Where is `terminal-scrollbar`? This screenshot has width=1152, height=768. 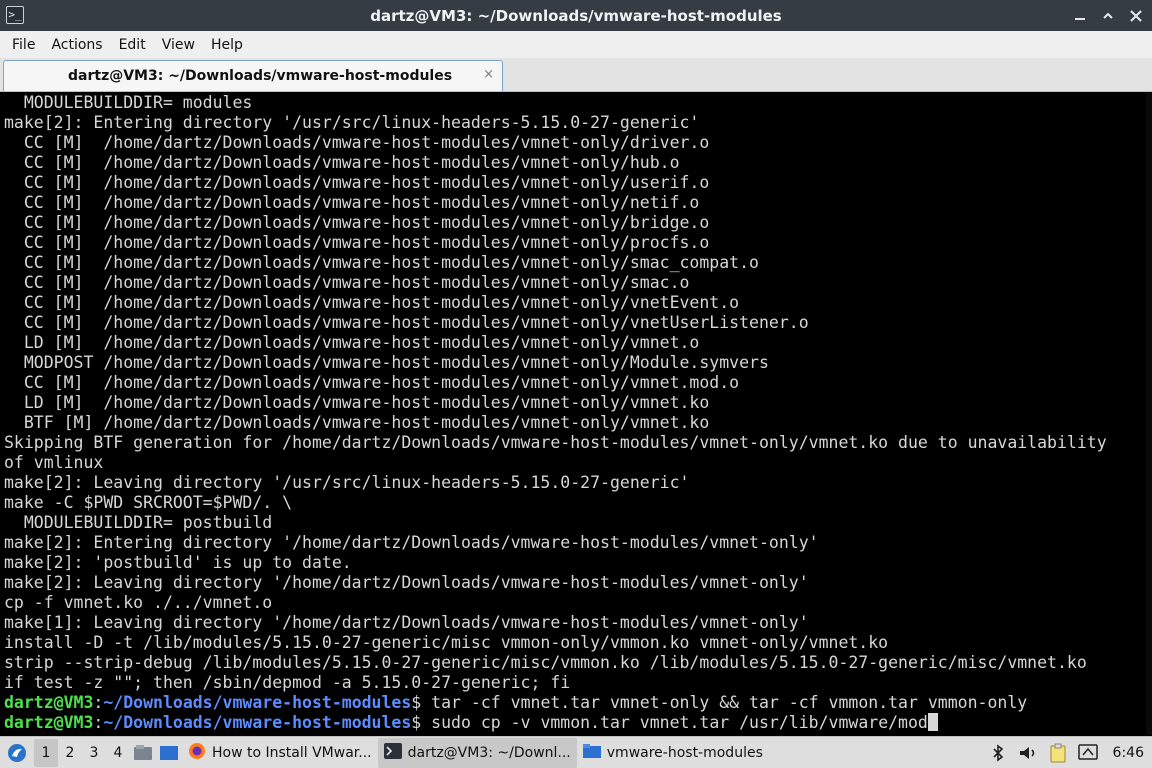 terminal-scrollbar is located at coordinates (1149, 414).